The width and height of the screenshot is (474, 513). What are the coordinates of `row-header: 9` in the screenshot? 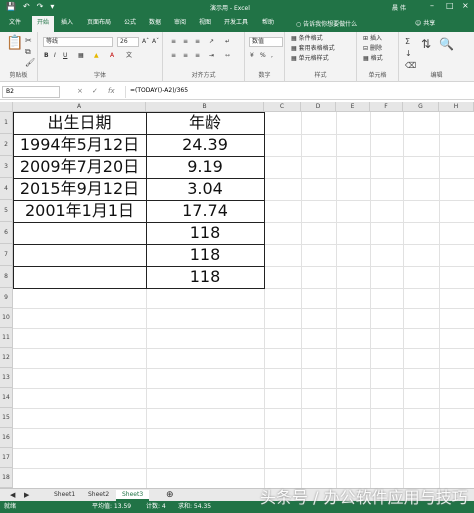 It's located at (6, 298).